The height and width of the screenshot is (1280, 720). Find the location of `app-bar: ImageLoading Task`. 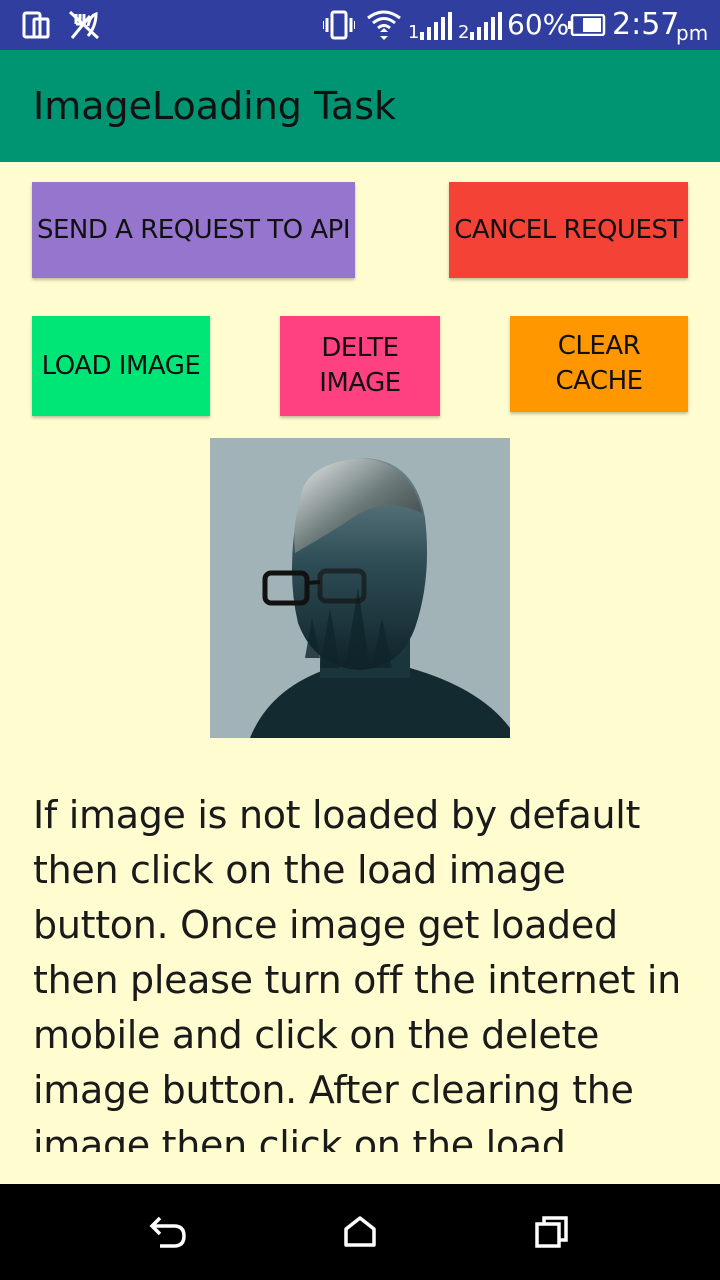

app-bar: ImageLoading Task is located at coordinates (360, 106).